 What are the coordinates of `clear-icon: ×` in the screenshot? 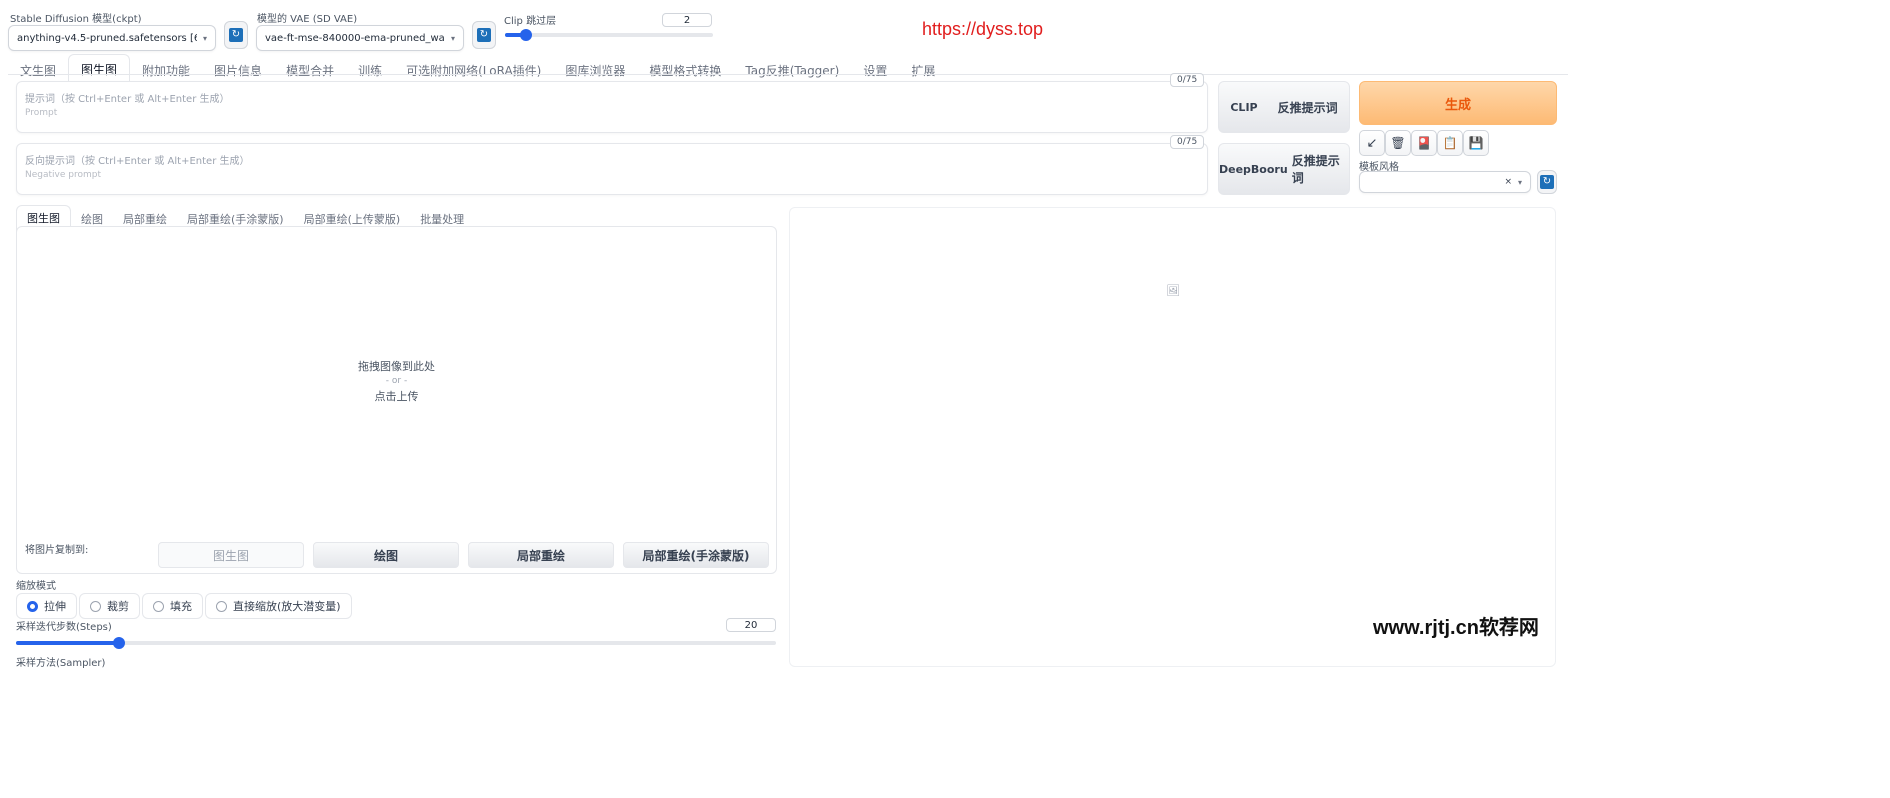 It's located at (1508, 182).